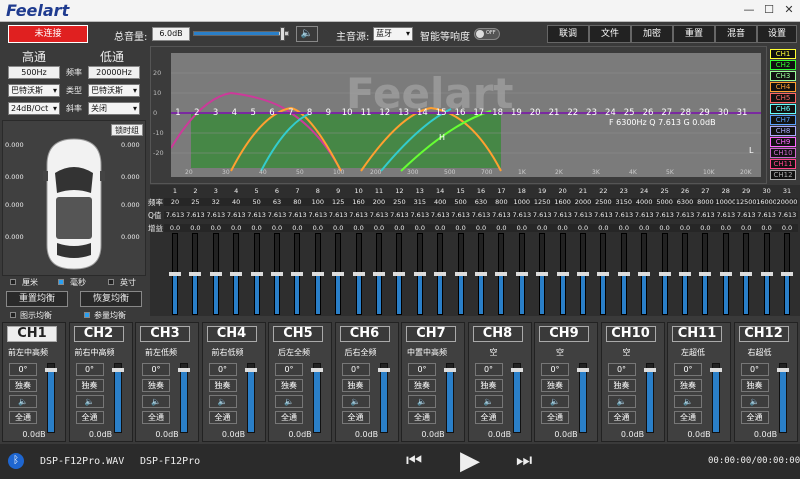  I want to click on legend-ch6: CH6, so click(783, 109).